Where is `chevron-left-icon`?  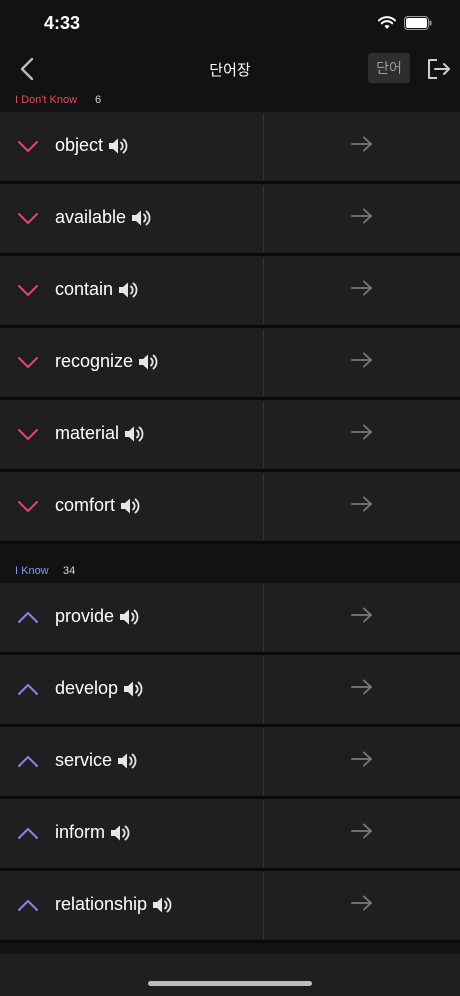 chevron-left-icon is located at coordinates (27, 69).